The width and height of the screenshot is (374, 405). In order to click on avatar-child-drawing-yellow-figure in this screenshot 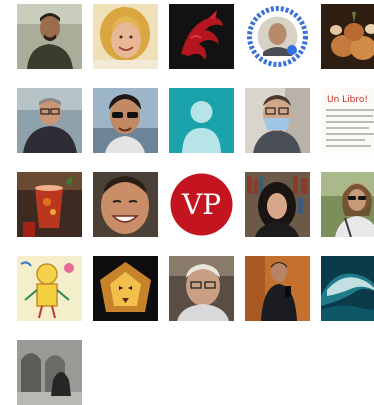, I will do `click(49, 288)`.